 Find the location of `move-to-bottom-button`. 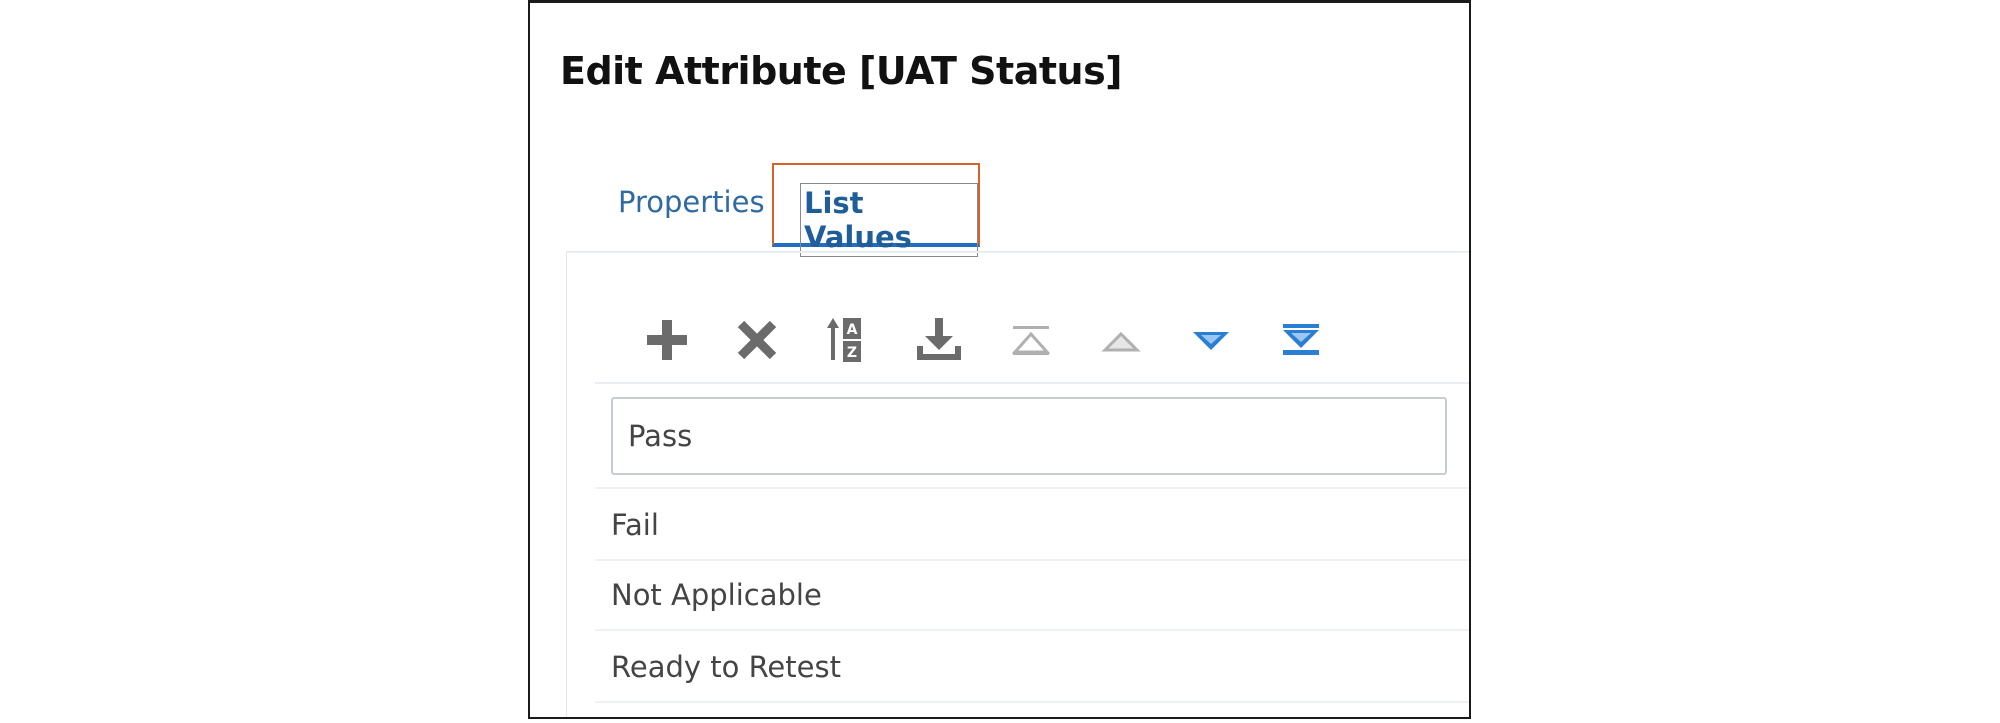

move-to-bottom-button is located at coordinates (1301, 340).